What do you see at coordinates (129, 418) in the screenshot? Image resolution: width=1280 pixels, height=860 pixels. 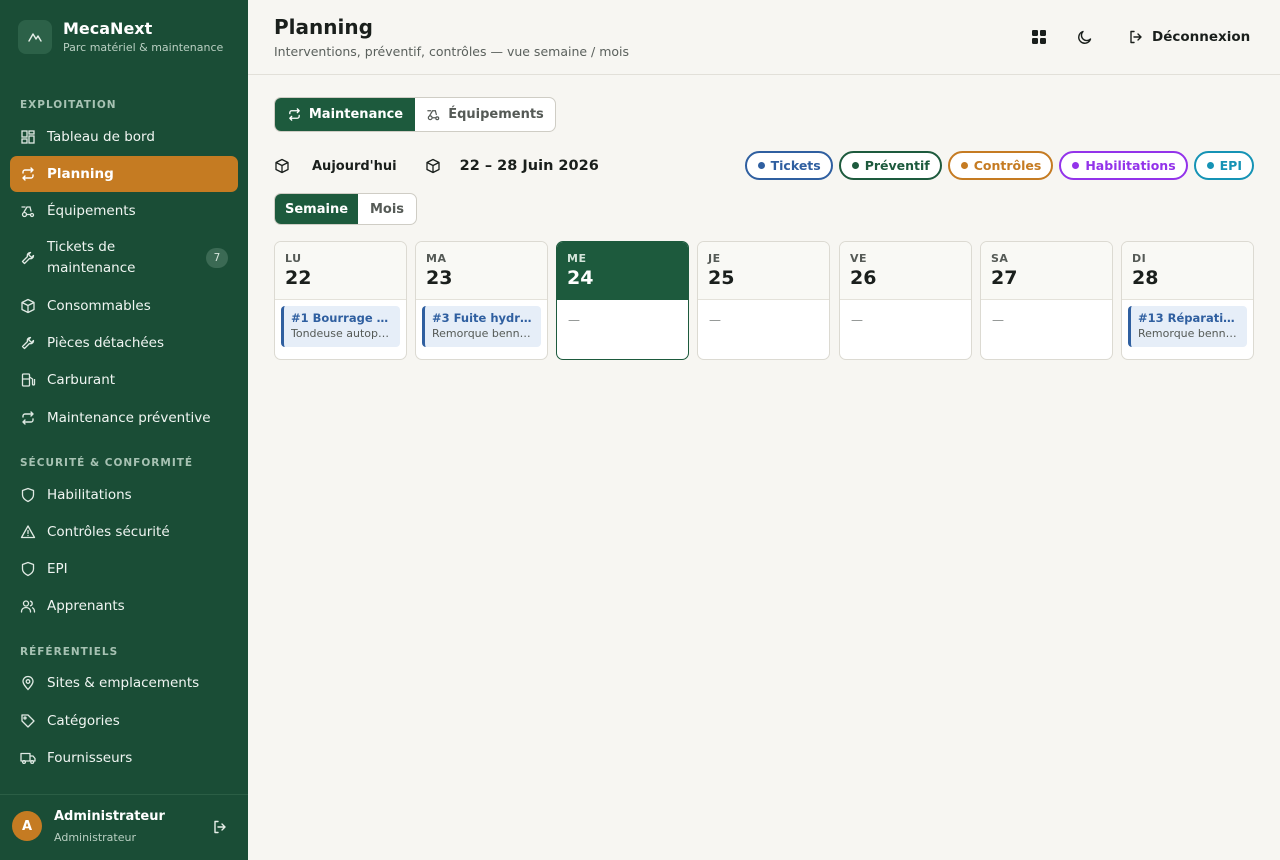 I see `sidebar-item-label: Maintenance préventive` at bounding box center [129, 418].